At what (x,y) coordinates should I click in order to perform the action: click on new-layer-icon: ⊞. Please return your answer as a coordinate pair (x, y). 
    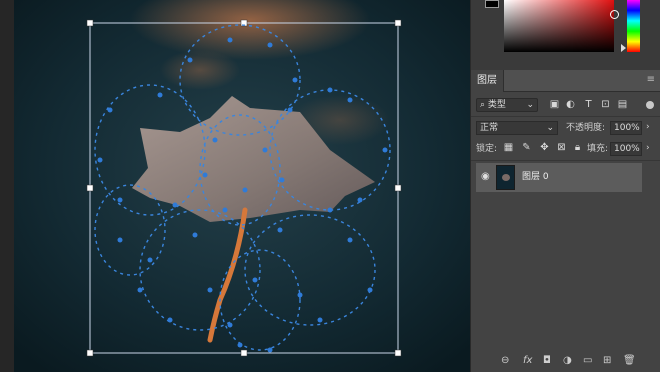
    Looking at the image, I should click on (607, 361).